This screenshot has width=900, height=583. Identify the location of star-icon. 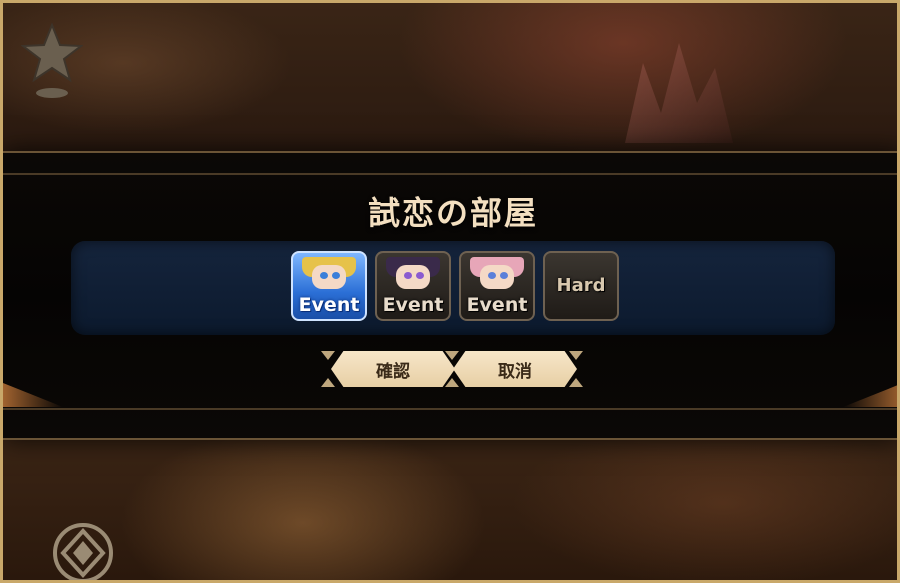
(52, 60).